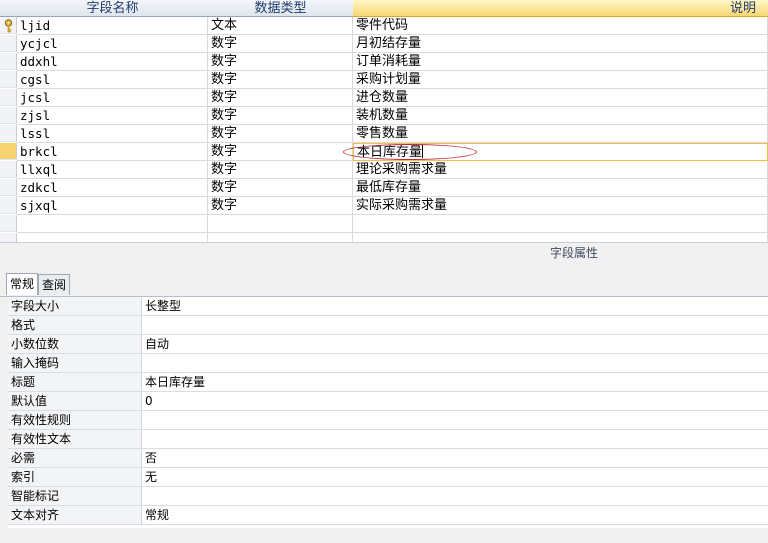 Image resolution: width=768 pixels, height=543 pixels. I want to click on text-cursor, so click(423, 151).